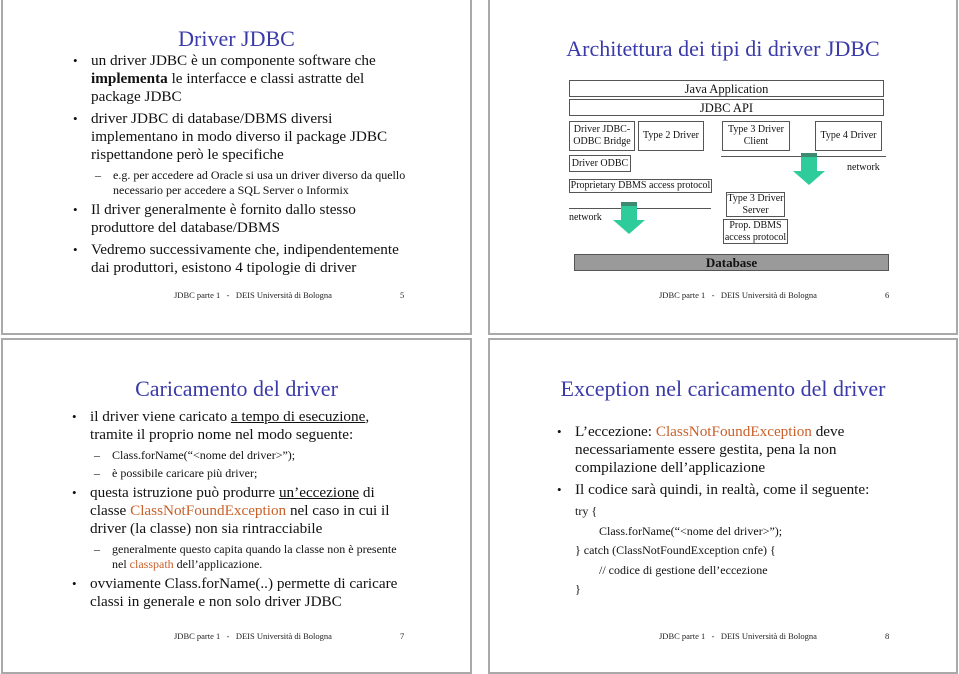 This screenshot has width=959, height=674. What do you see at coordinates (319, 492) in the screenshot?
I see `underlined-text: un’eccezione` at bounding box center [319, 492].